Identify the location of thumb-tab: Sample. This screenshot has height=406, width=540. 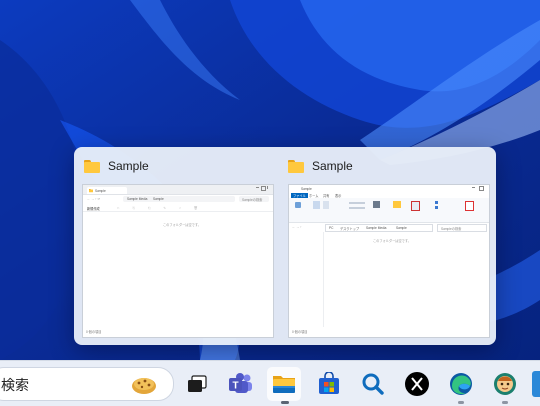
(107, 190).